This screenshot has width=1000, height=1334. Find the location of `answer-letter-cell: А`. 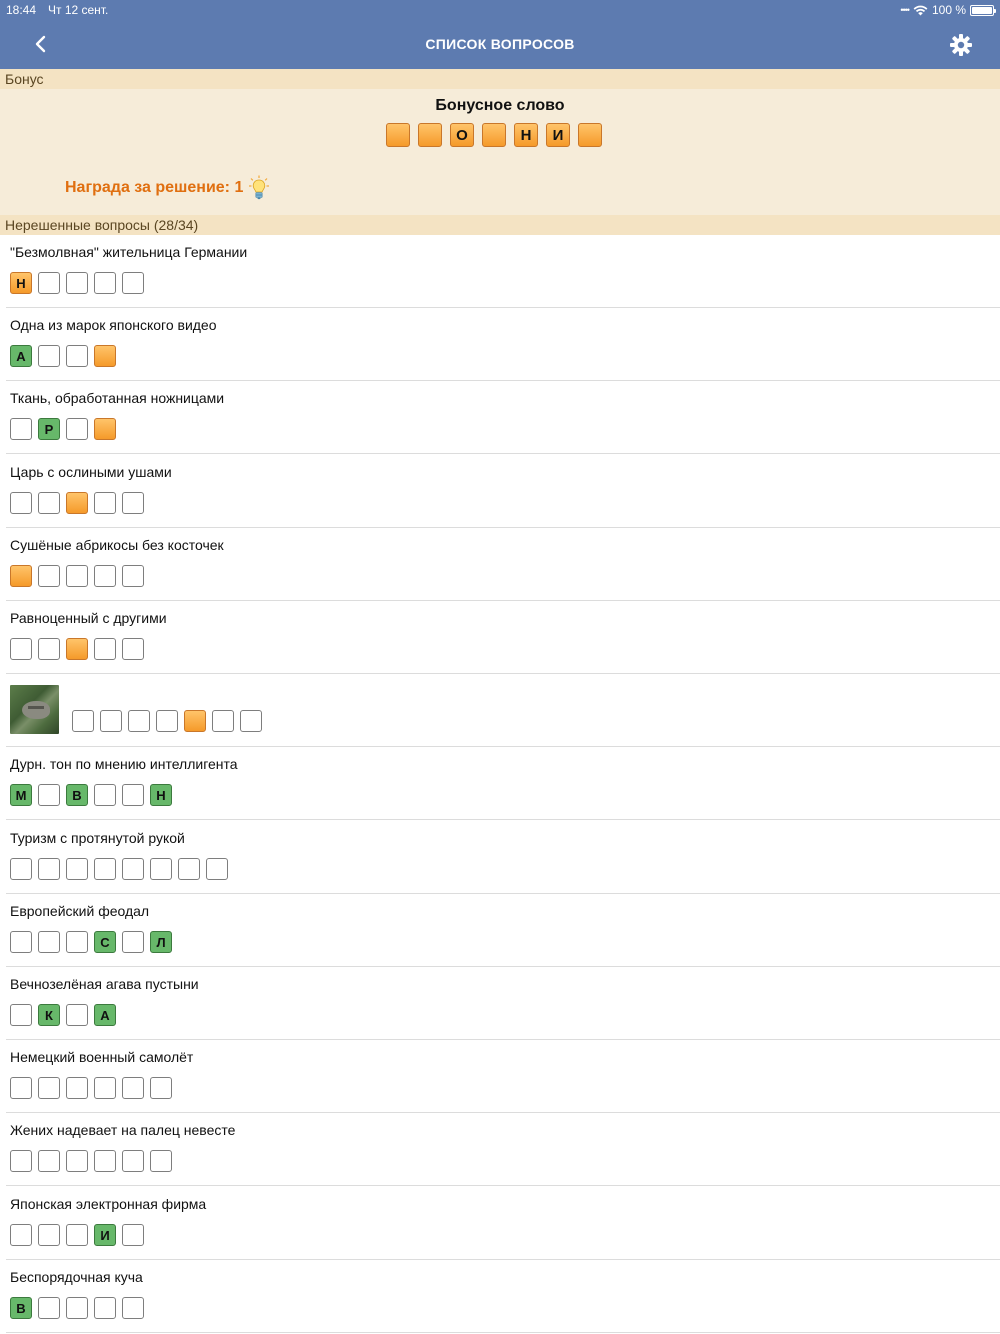

answer-letter-cell: А is located at coordinates (21, 356).